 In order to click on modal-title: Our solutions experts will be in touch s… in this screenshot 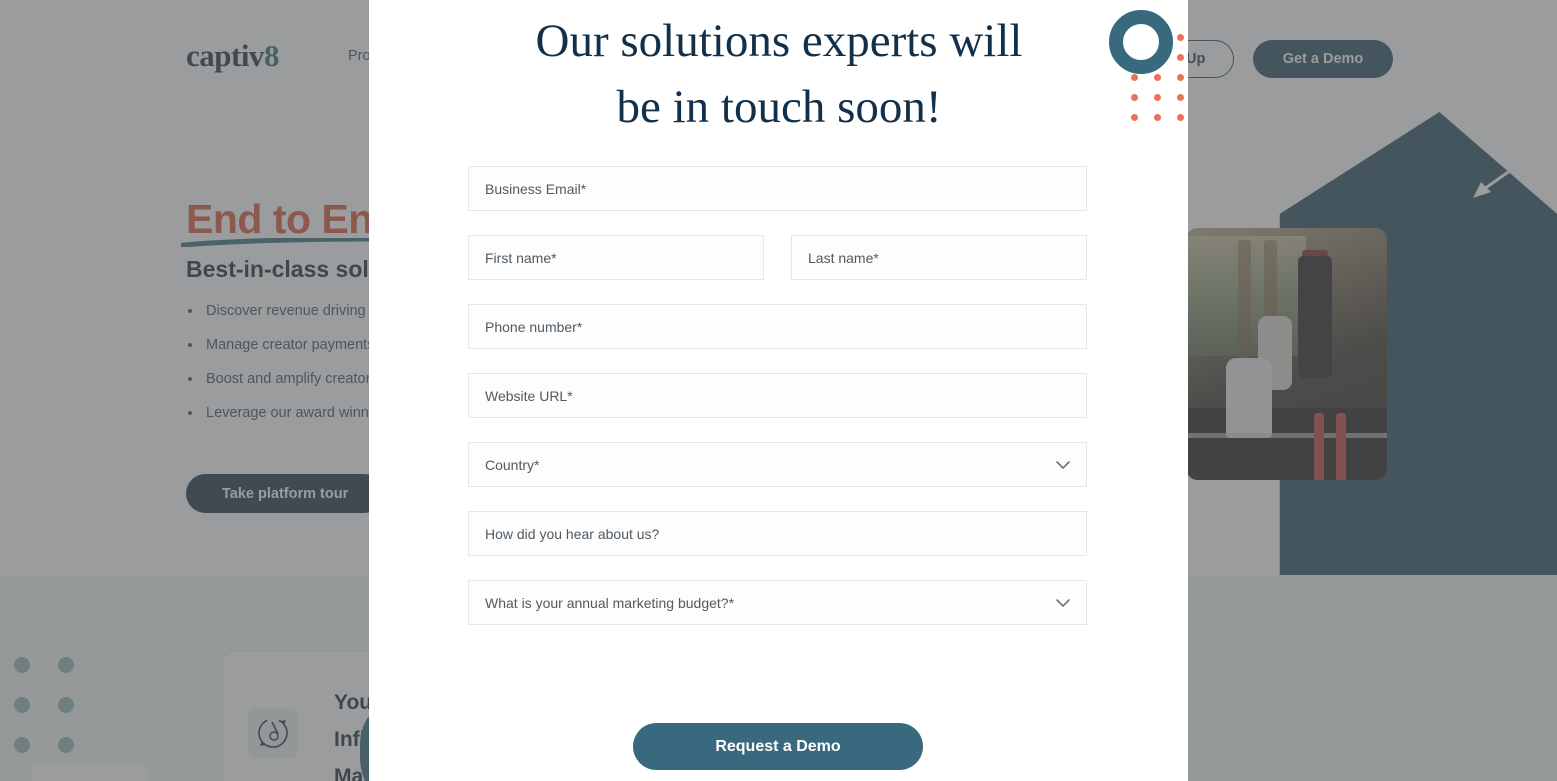, I will do `click(779, 74)`.